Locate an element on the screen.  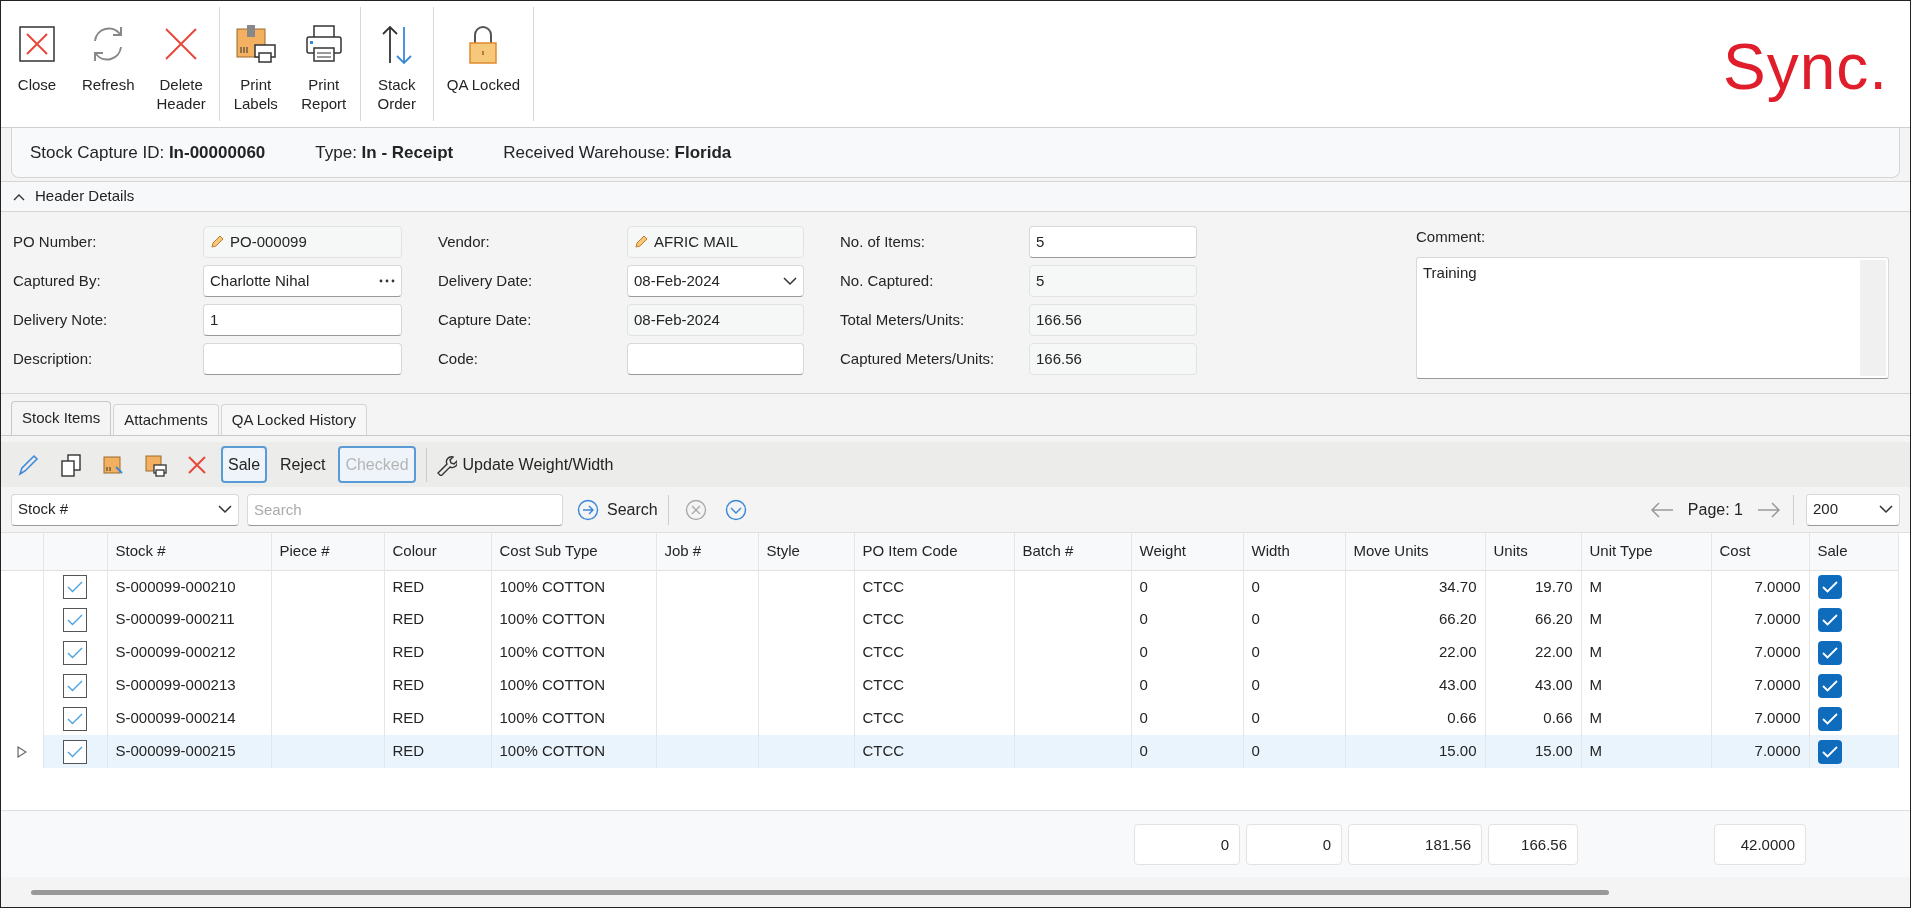
toolbar-button: Reject is located at coordinates (303, 464).